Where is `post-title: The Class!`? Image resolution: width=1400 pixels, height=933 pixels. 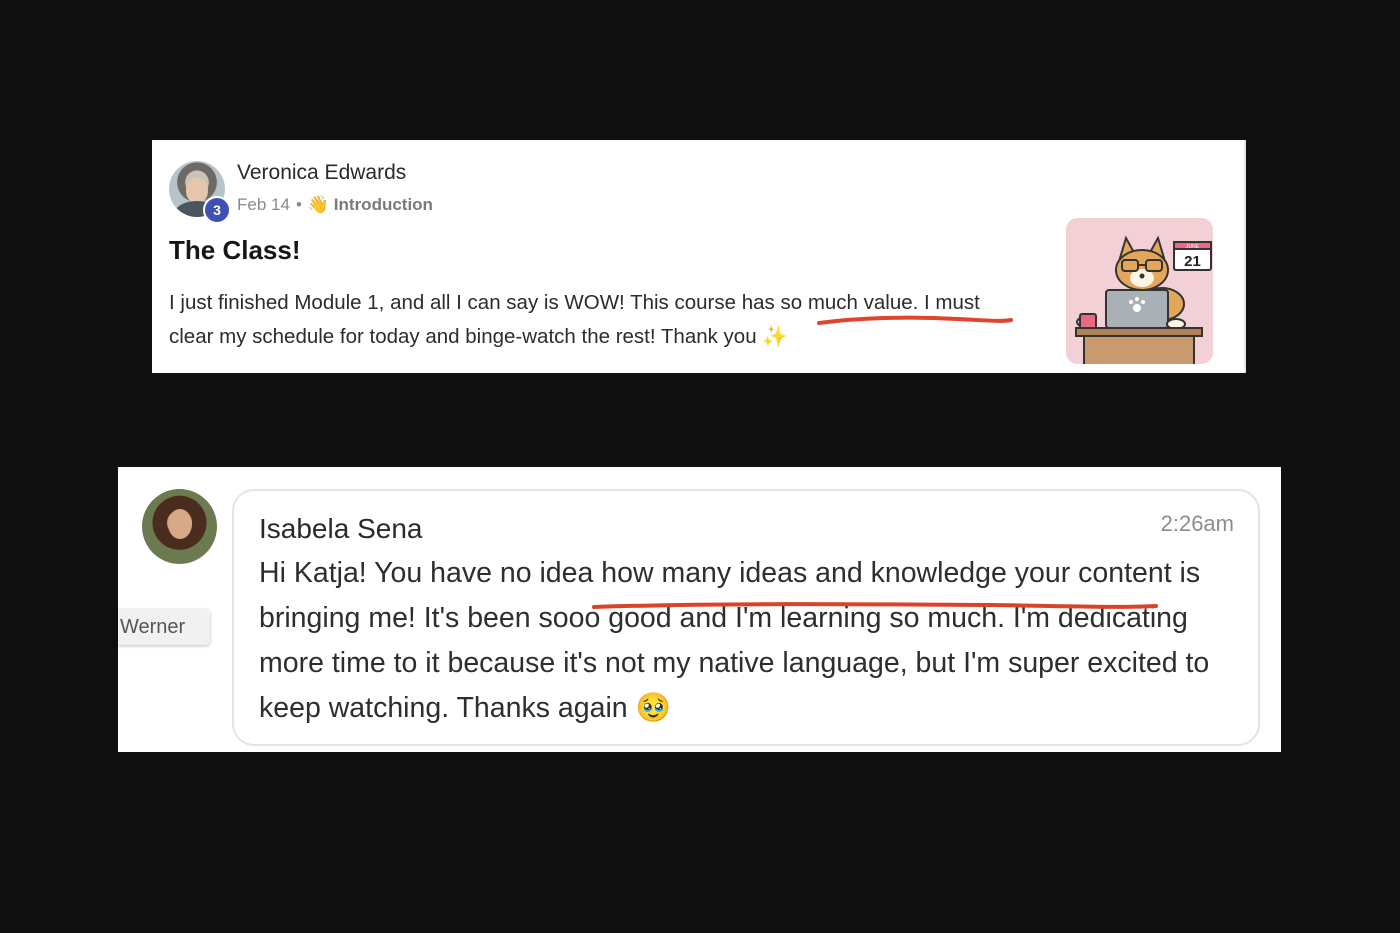
post-title: The Class! is located at coordinates (235, 250).